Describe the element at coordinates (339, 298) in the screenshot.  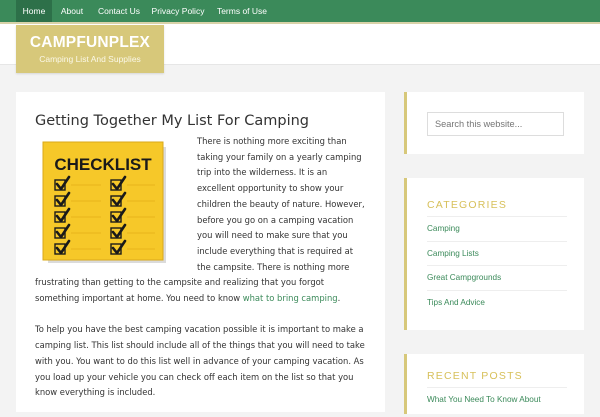
I see `post-paragraph-1-end: .` at that location.